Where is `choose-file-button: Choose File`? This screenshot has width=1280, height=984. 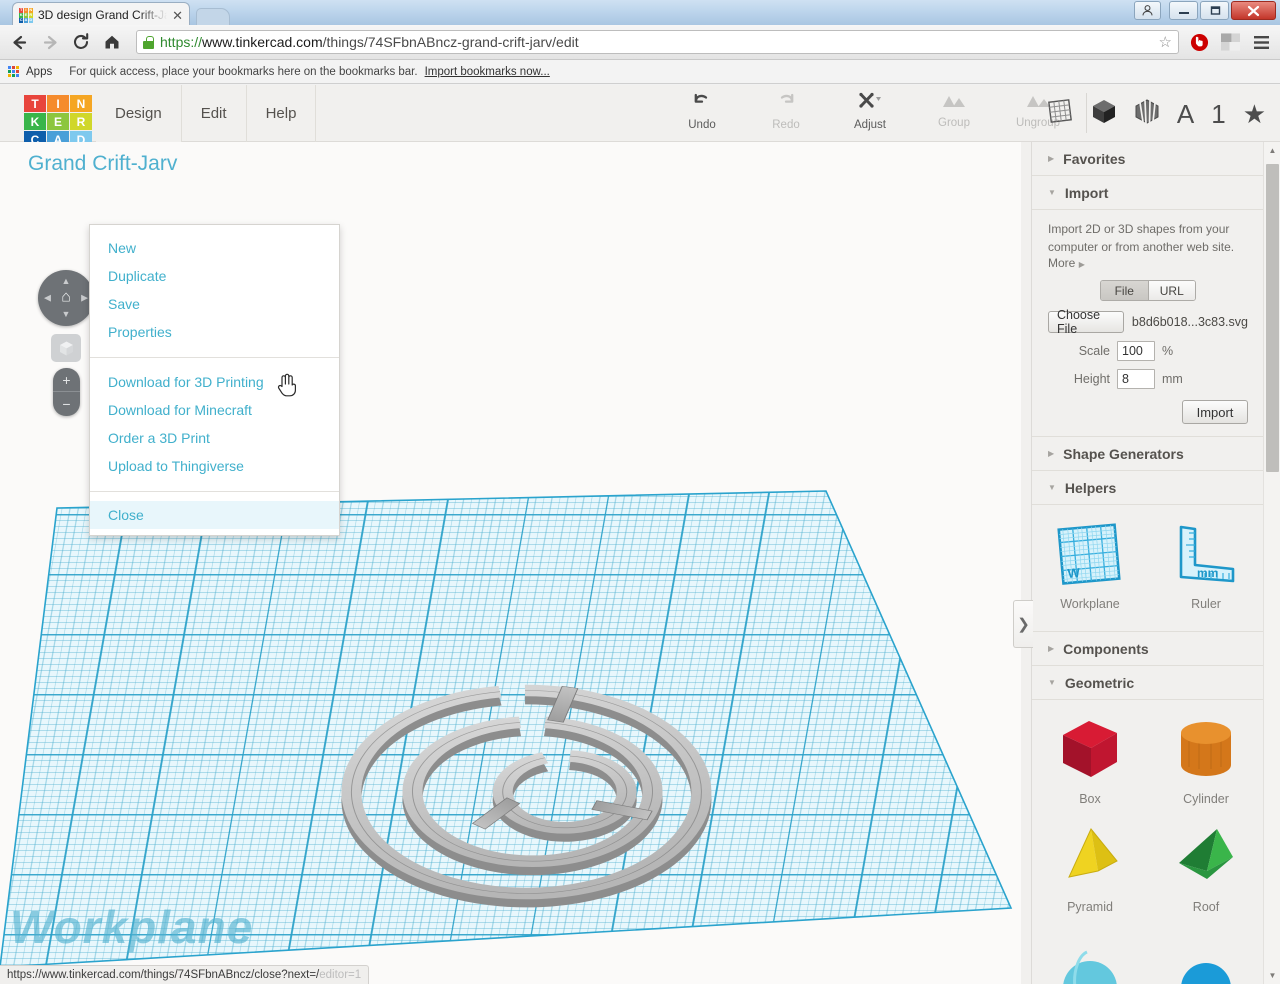 choose-file-button: Choose File is located at coordinates (1086, 322).